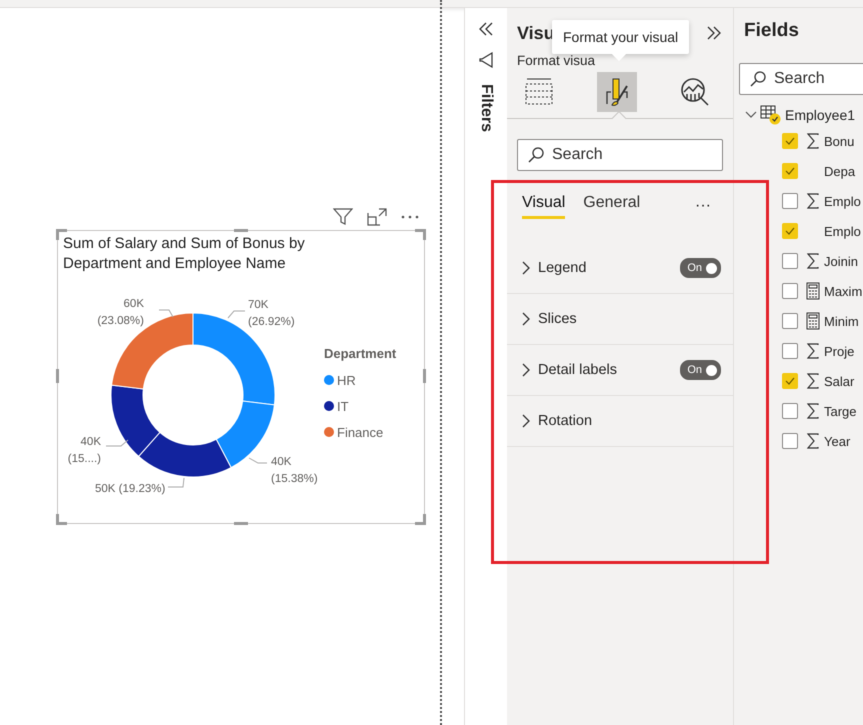  Describe the element at coordinates (360, 432) in the screenshot. I see `legend-label: Finance` at that location.